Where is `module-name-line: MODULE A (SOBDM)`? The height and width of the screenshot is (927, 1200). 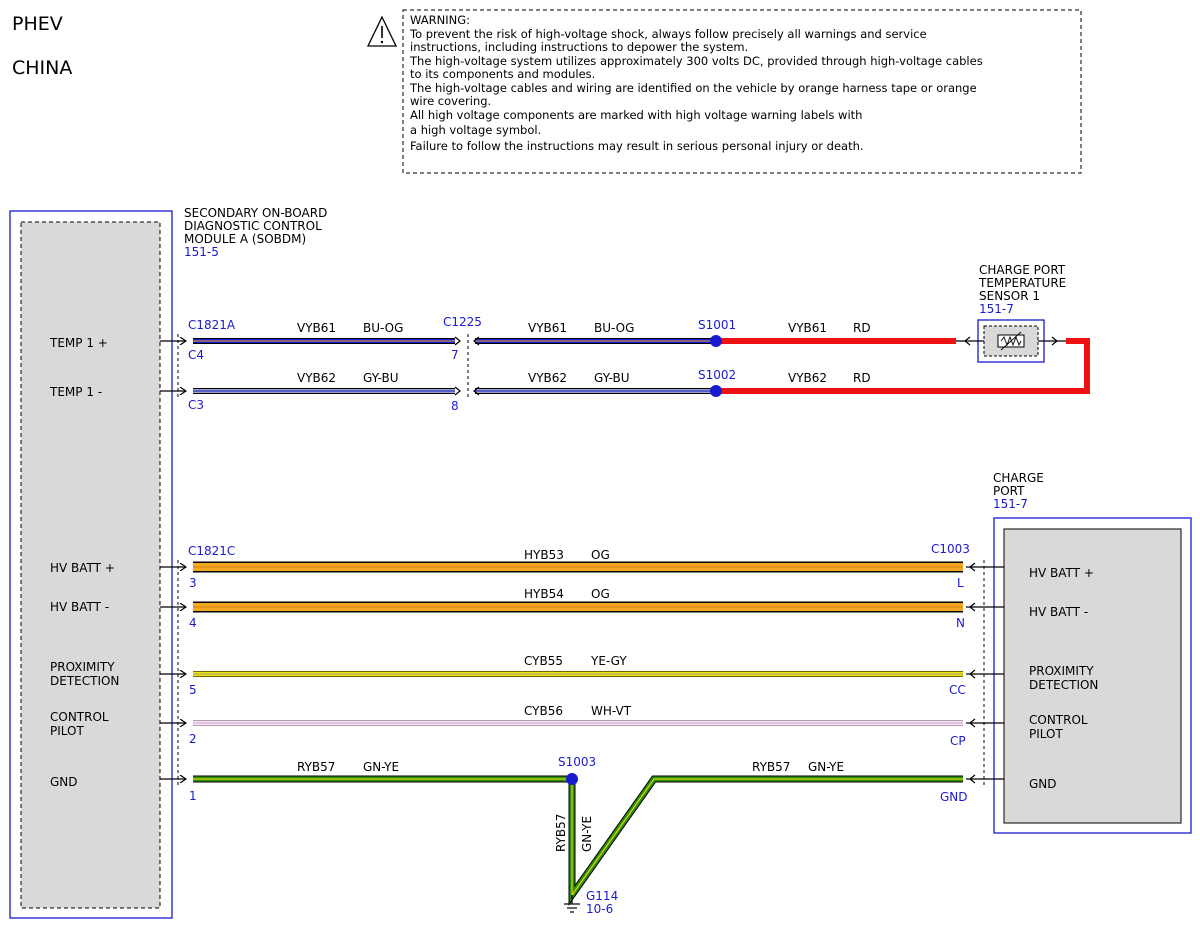
module-name-line: MODULE A (SOBDM) is located at coordinates (245, 239).